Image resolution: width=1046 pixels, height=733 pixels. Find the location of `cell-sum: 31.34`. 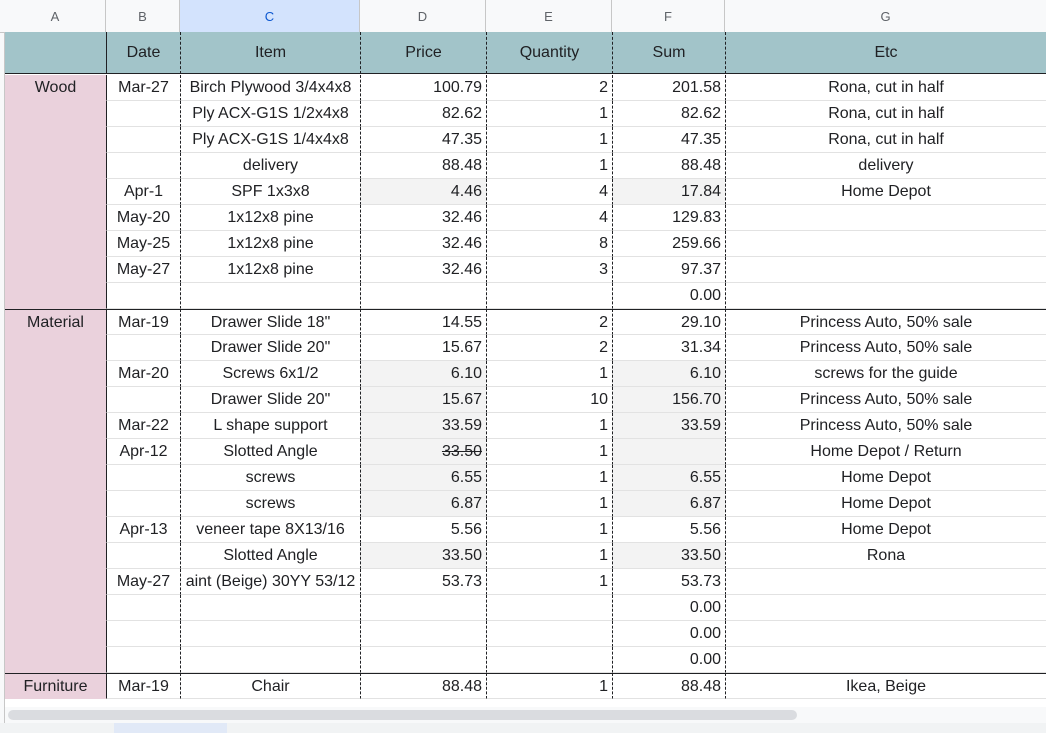

cell-sum: 31.34 is located at coordinates (668, 348).